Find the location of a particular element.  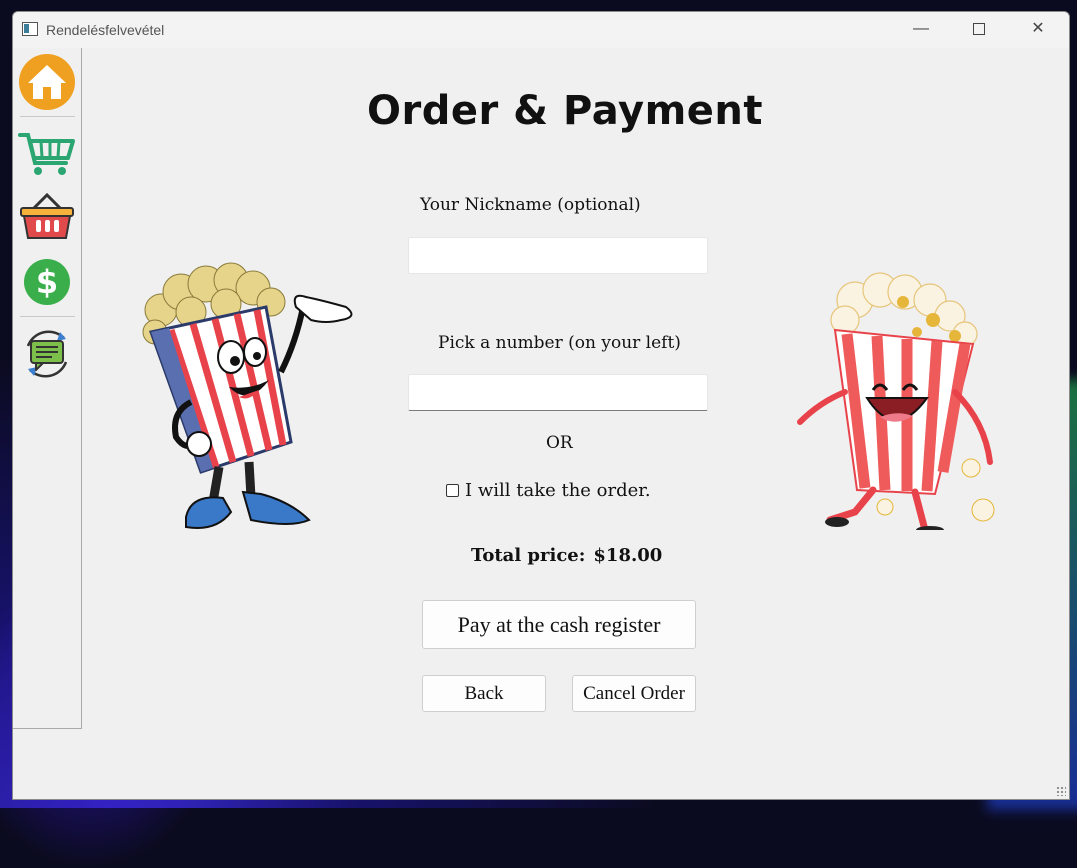

basket-icon is located at coordinates (47, 215).